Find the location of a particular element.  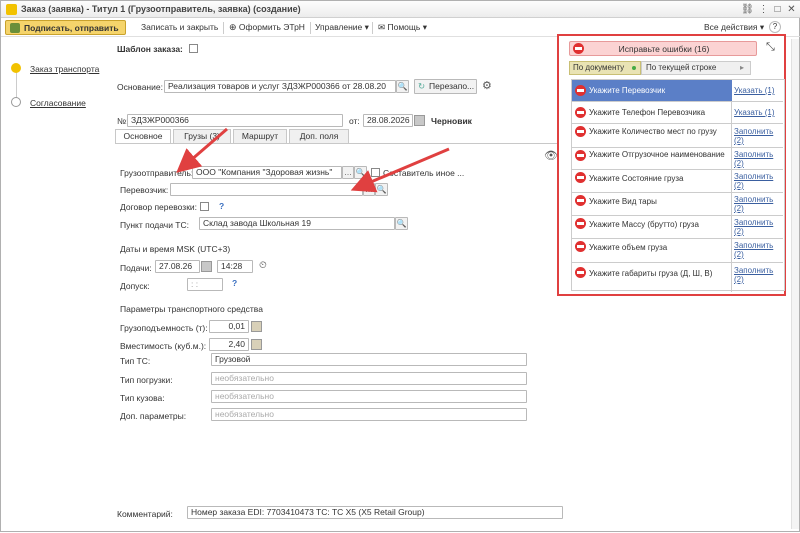

capacity-field: 0,01 is located at coordinates (229, 326).